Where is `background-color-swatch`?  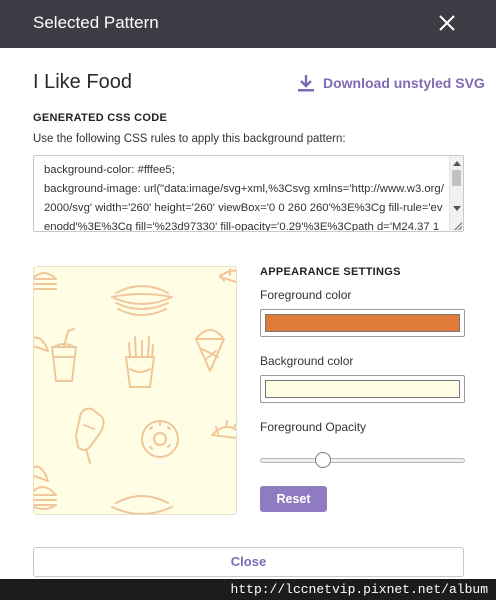
background-color-swatch is located at coordinates (362, 389).